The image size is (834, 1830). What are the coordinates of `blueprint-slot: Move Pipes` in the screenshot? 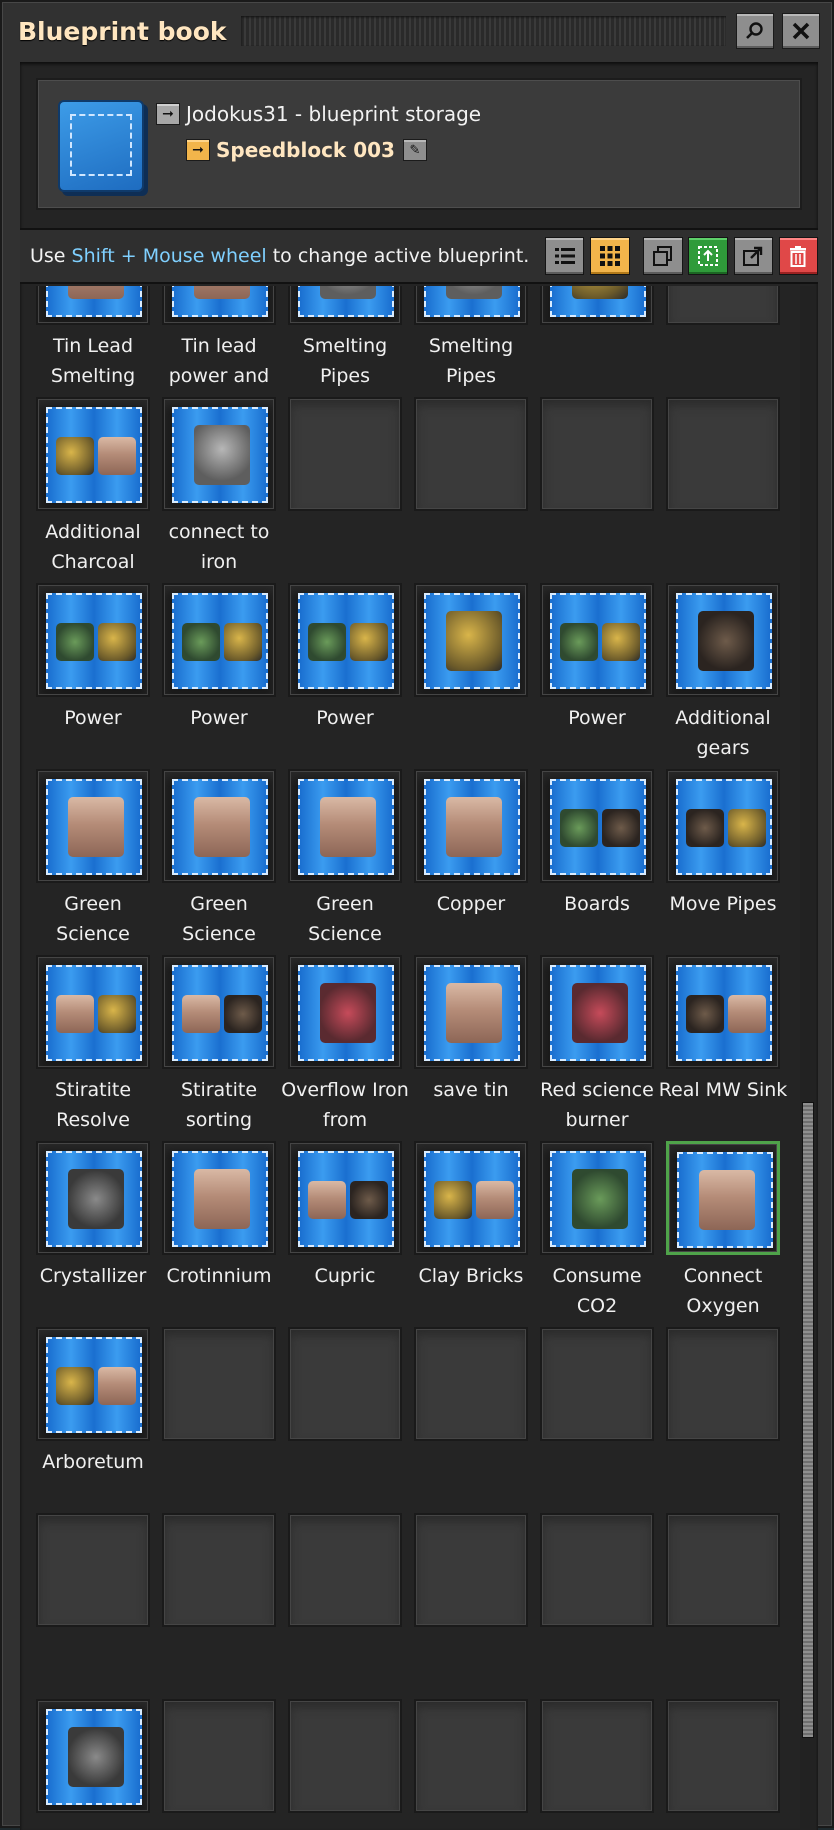 It's located at (723, 862).